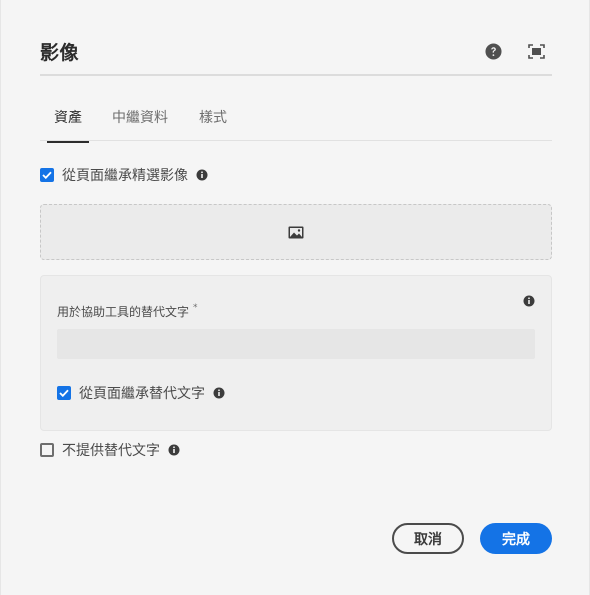  I want to click on done-button: 完成, so click(516, 538).